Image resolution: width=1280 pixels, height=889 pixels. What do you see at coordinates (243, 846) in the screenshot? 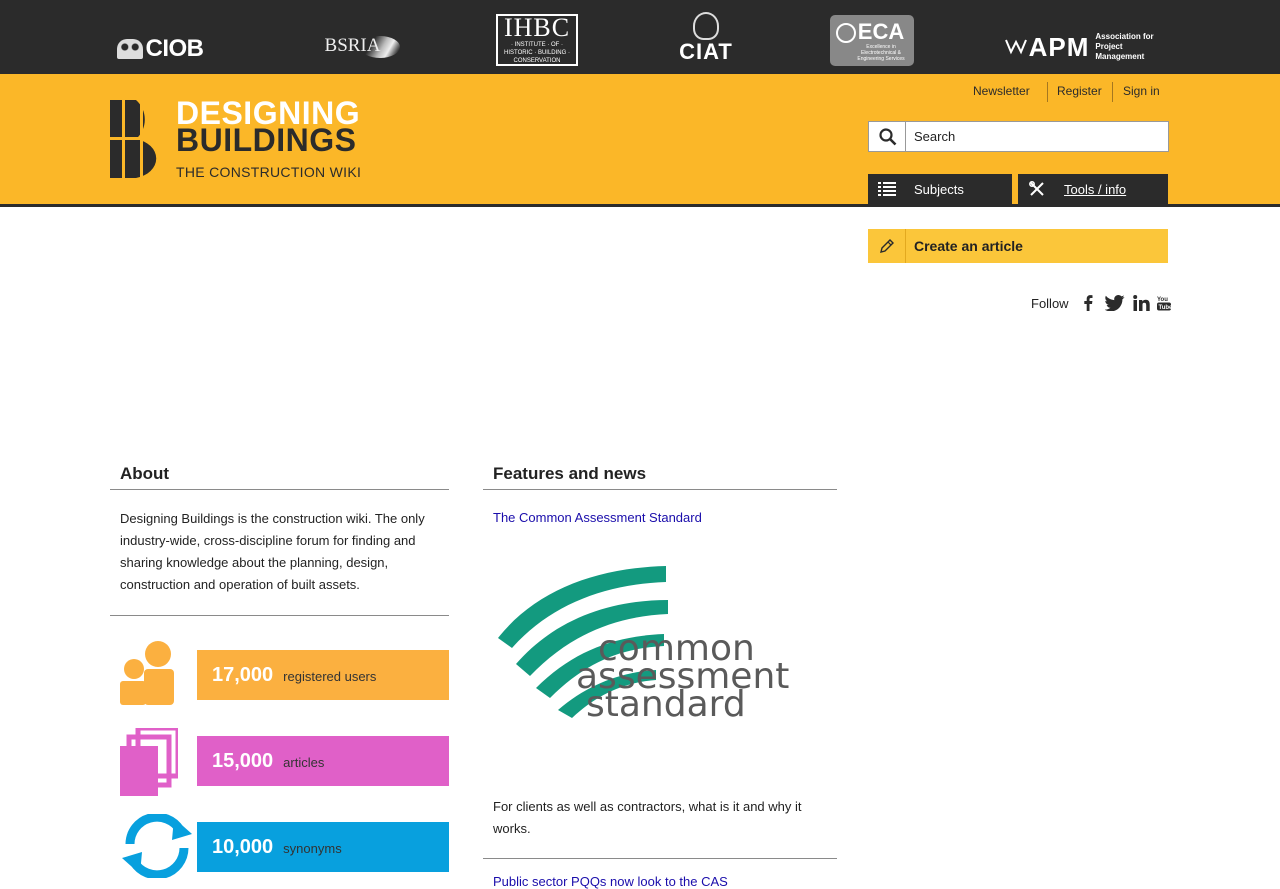
I see `stat-synonyms-number: 10,000` at bounding box center [243, 846].